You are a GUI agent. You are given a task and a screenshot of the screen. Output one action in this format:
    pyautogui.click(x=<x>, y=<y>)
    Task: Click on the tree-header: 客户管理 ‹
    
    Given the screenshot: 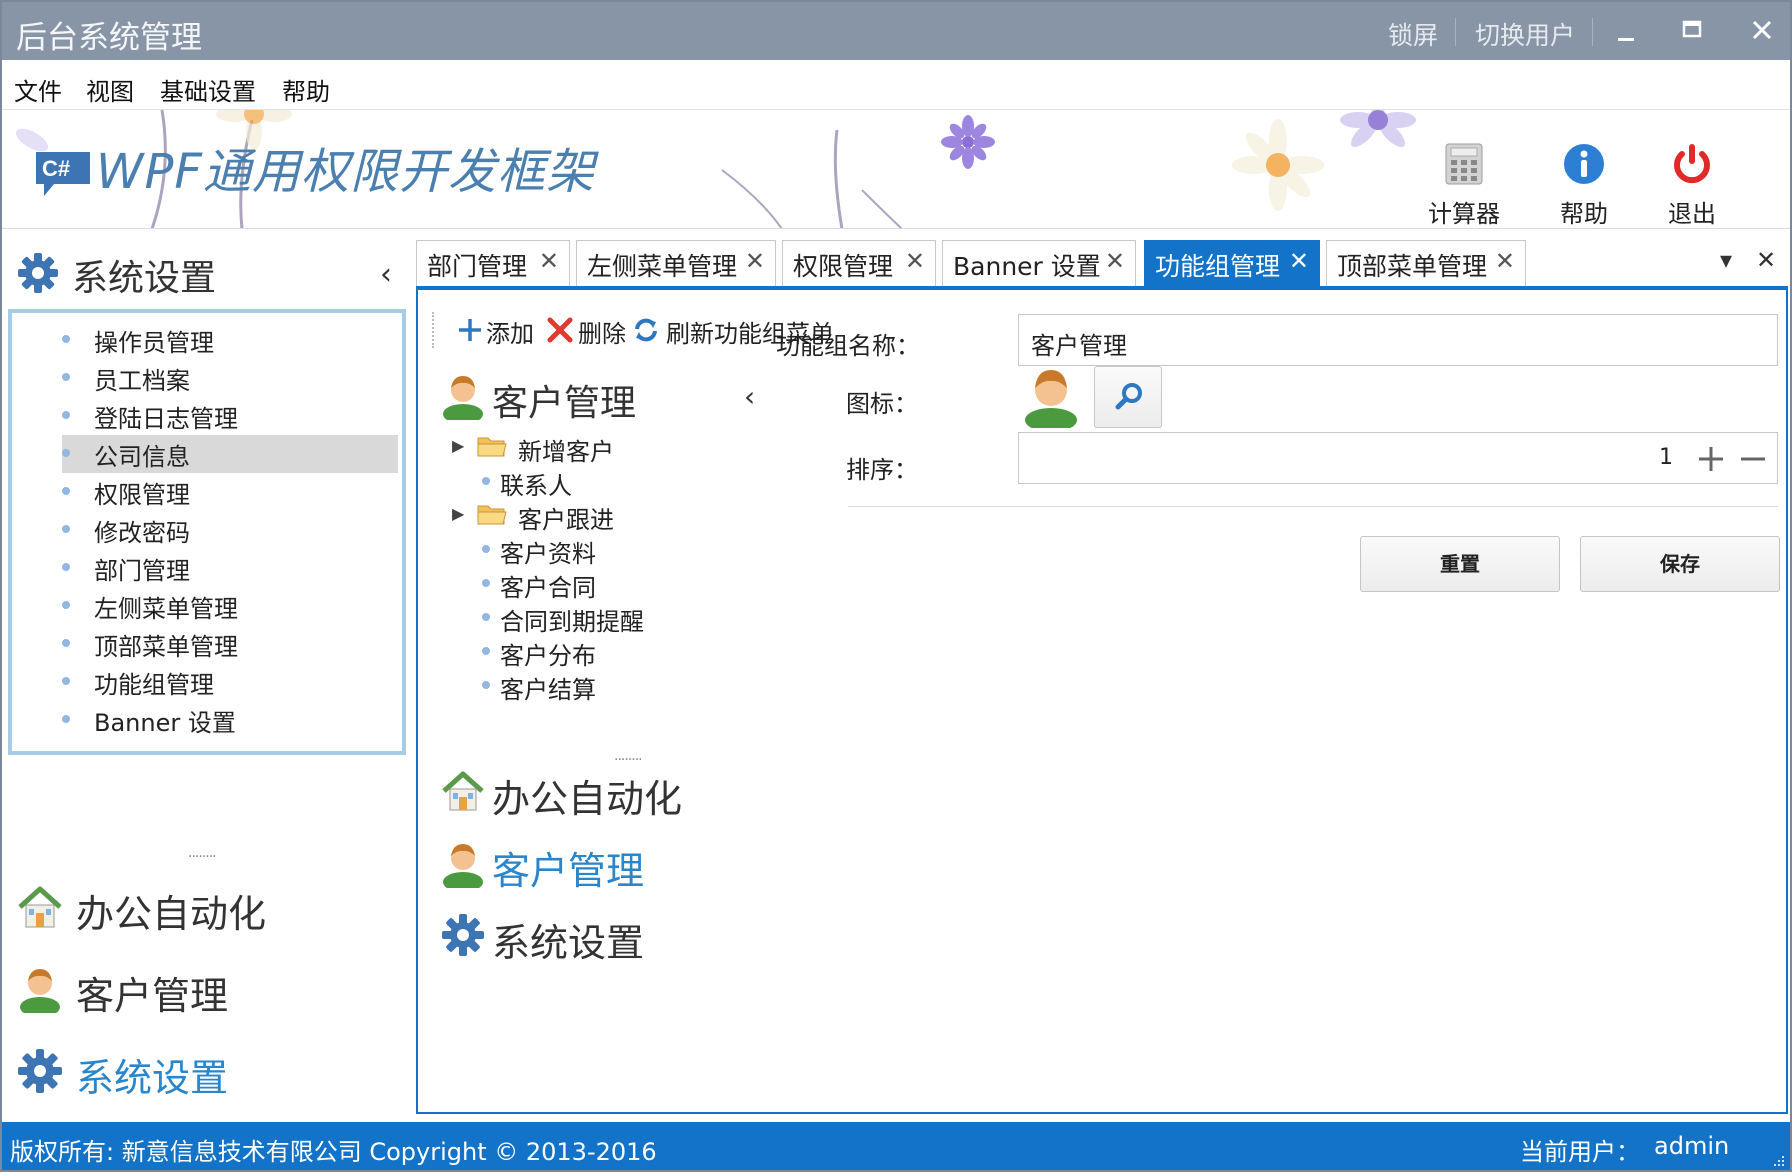 What is the action you would take?
    pyautogui.click(x=600, y=398)
    